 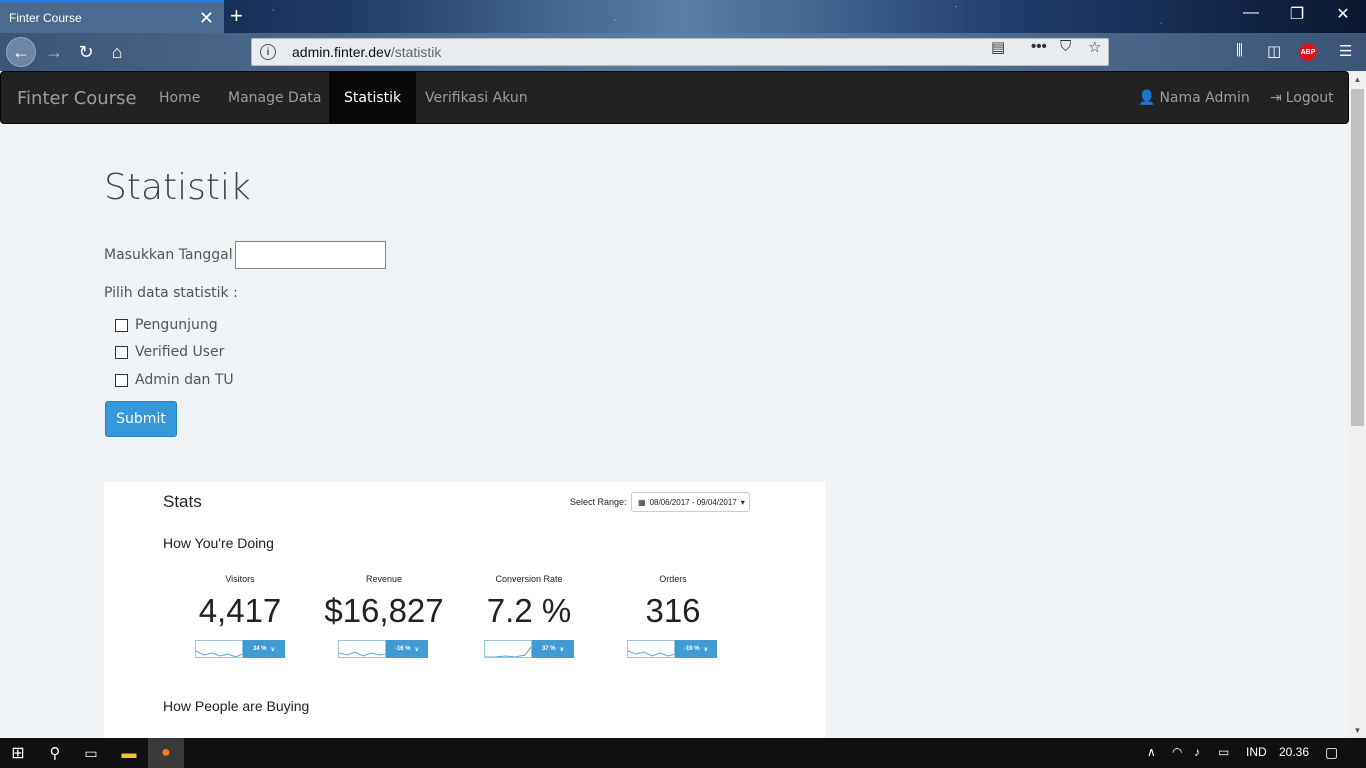 What do you see at coordinates (680, 52) in the screenshot?
I see `url-bar: i admin.finter.dev /statistik` at bounding box center [680, 52].